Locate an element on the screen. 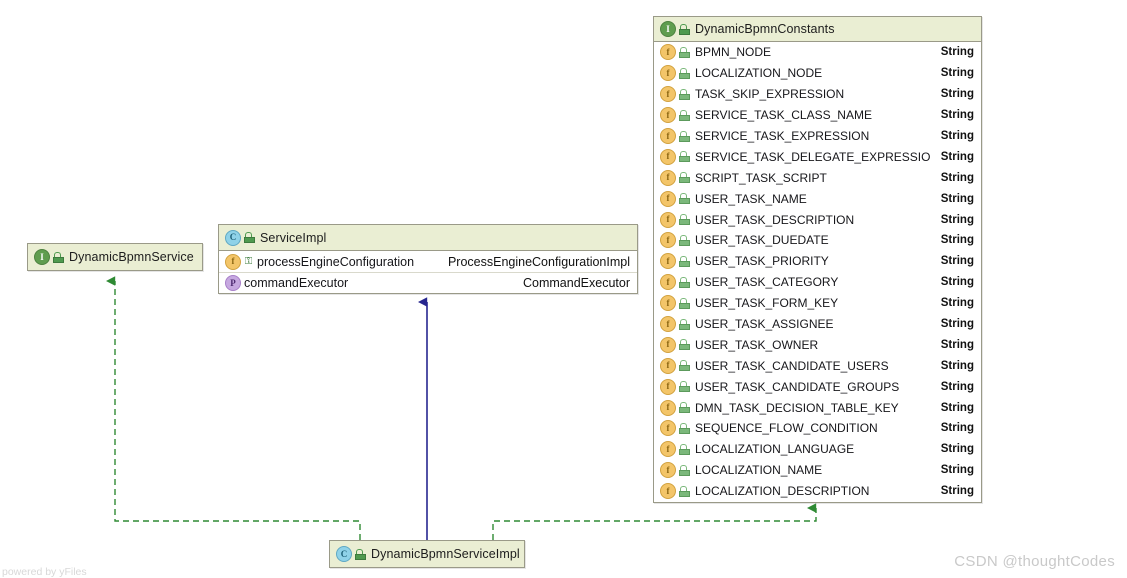  field-row: f LOCALIZATION_LANGUAGE String is located at coordinates (817, 449).